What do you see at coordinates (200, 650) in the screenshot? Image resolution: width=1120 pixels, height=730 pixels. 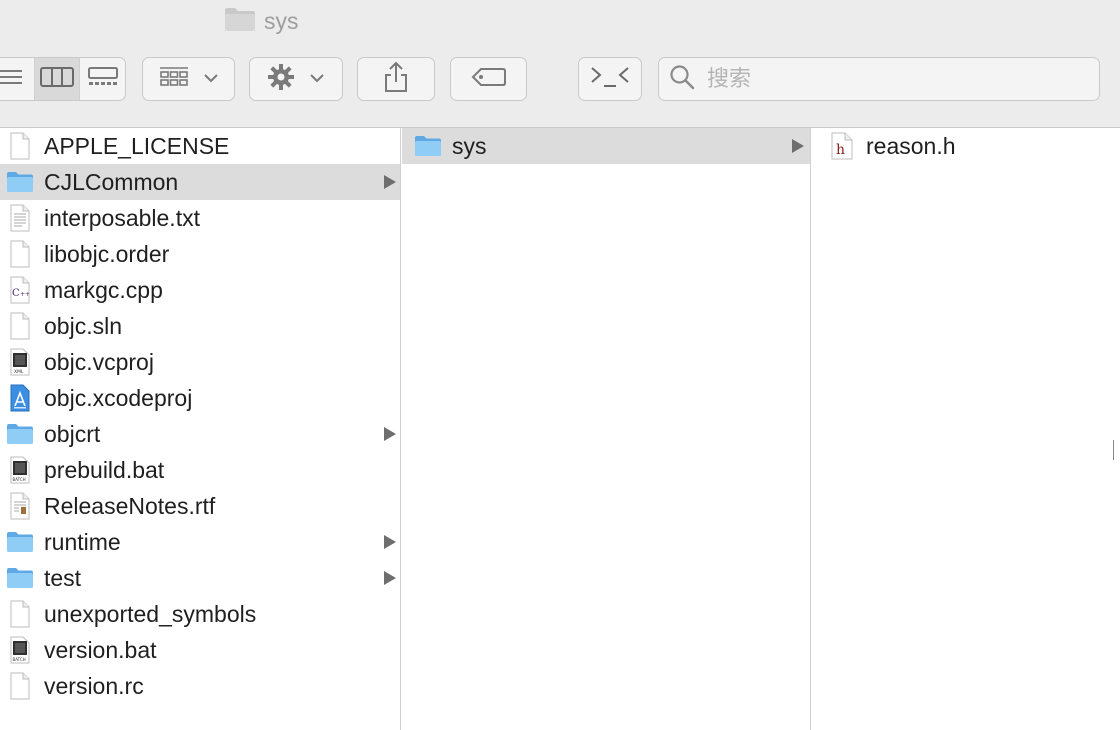 I see `file-row: BATCH version.bat` at bounding box center [200, 650].